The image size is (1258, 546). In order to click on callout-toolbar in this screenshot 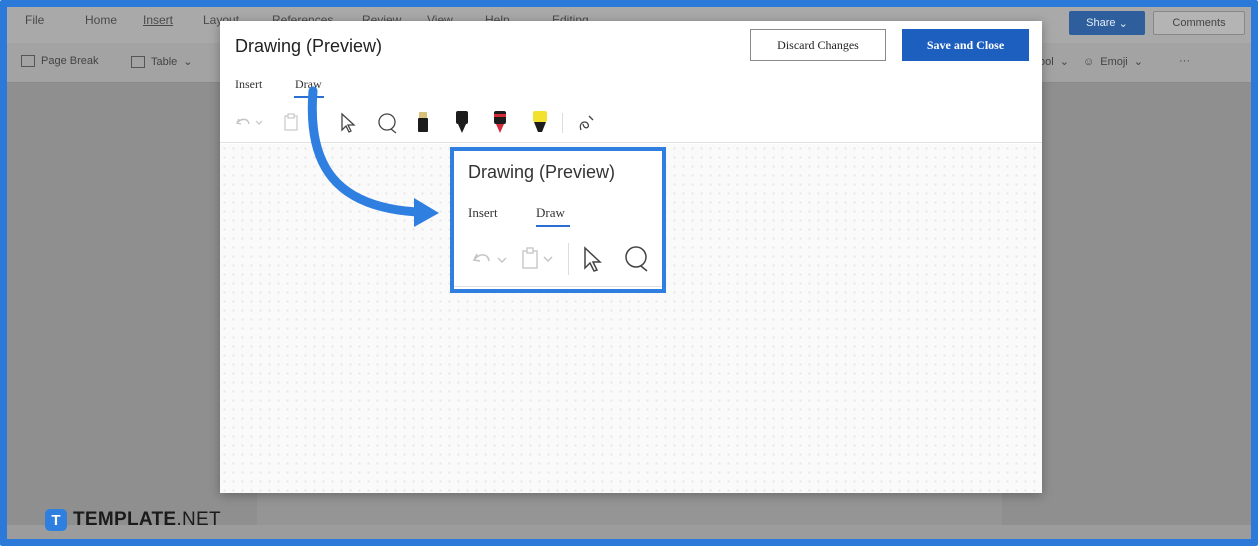, I will do `click(558, 262)`.